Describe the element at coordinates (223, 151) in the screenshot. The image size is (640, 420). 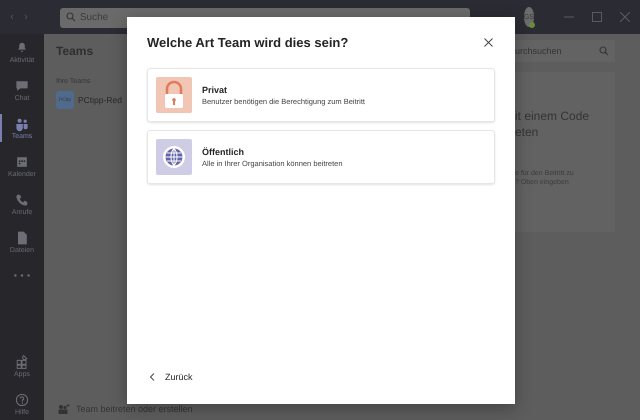
I see `option-title: Öffentlich` at that location.